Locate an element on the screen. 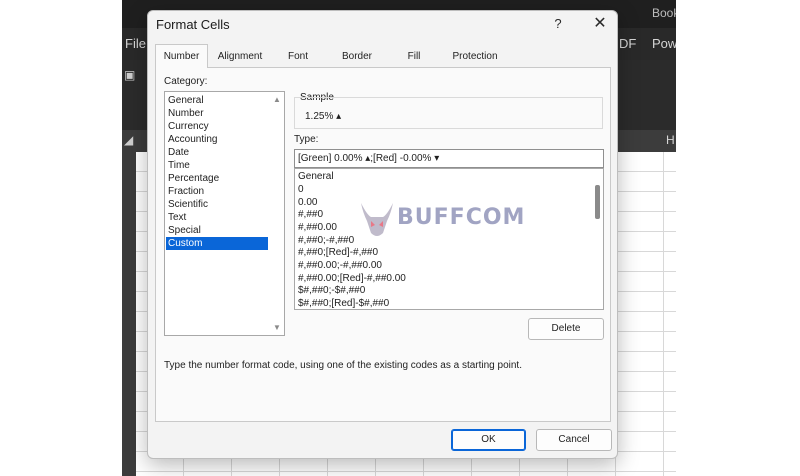 This screenshot has width=800, height=476. select-all-icon: ◢ is located at coordinates (128, 140).